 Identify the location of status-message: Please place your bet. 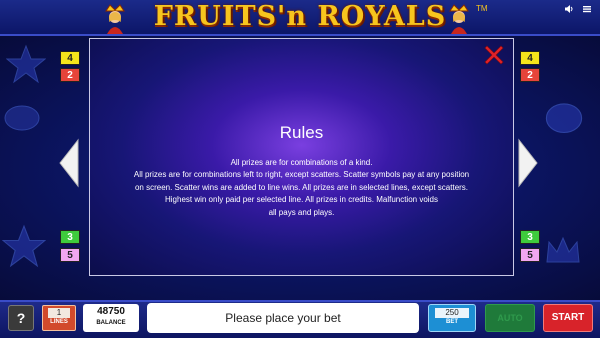
(283, 318).